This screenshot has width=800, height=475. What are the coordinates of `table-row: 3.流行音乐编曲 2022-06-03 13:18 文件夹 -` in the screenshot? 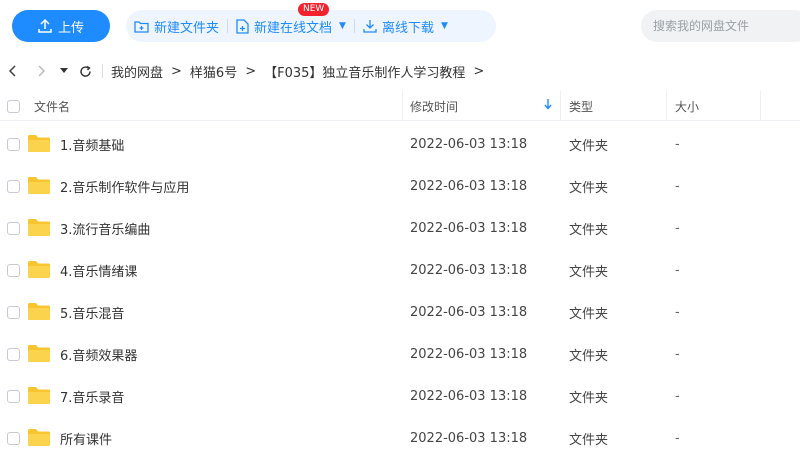 It's located at (400, 228).